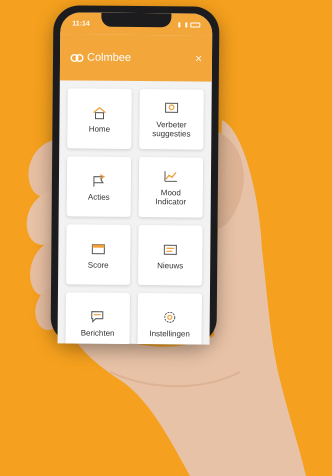 This screenshot has height=476, width=332. Describe the element at coordinates (99, 129) in the screenshot. I see `menu-item-label: Home` at that location.